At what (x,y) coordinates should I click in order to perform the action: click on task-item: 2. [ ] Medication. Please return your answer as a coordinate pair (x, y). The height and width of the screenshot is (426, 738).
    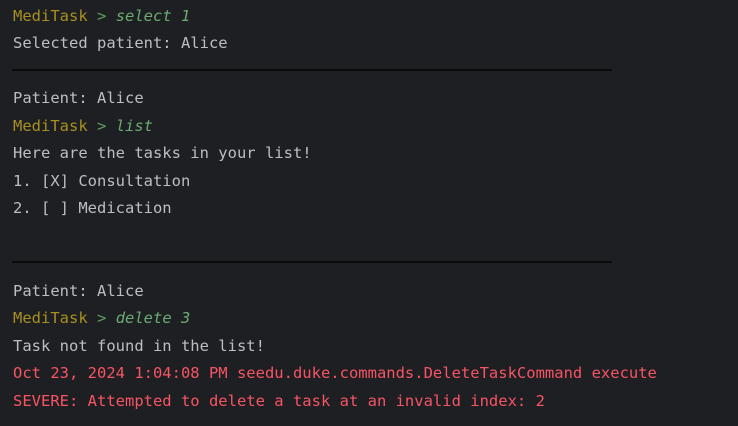
    Looking at the image, I should click on (92, 208).